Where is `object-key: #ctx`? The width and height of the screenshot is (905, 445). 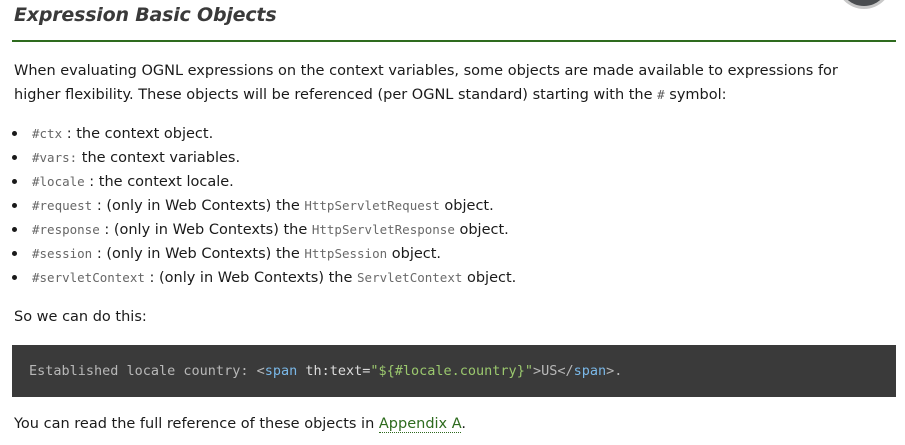
object-key: #ctx is located at coordinates (47, 133).